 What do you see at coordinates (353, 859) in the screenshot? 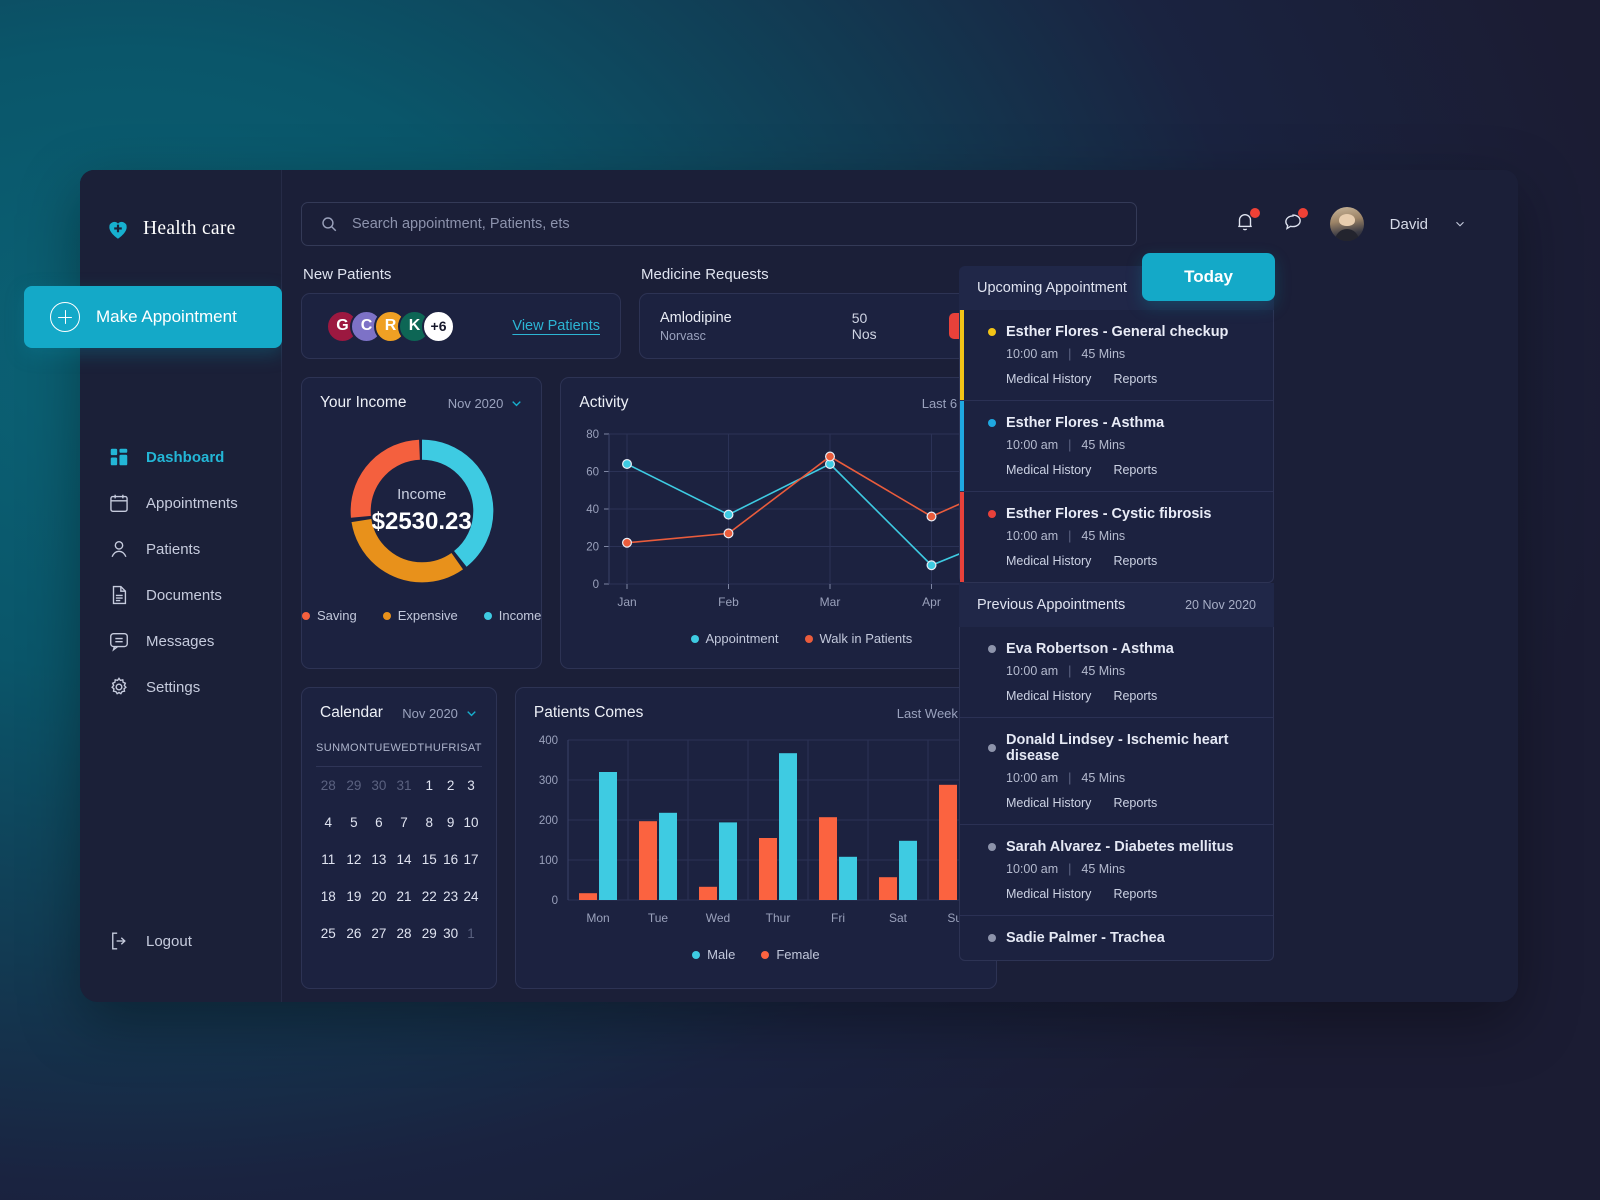
I see `calendar-day: 12` at bounding box center [353, 859].